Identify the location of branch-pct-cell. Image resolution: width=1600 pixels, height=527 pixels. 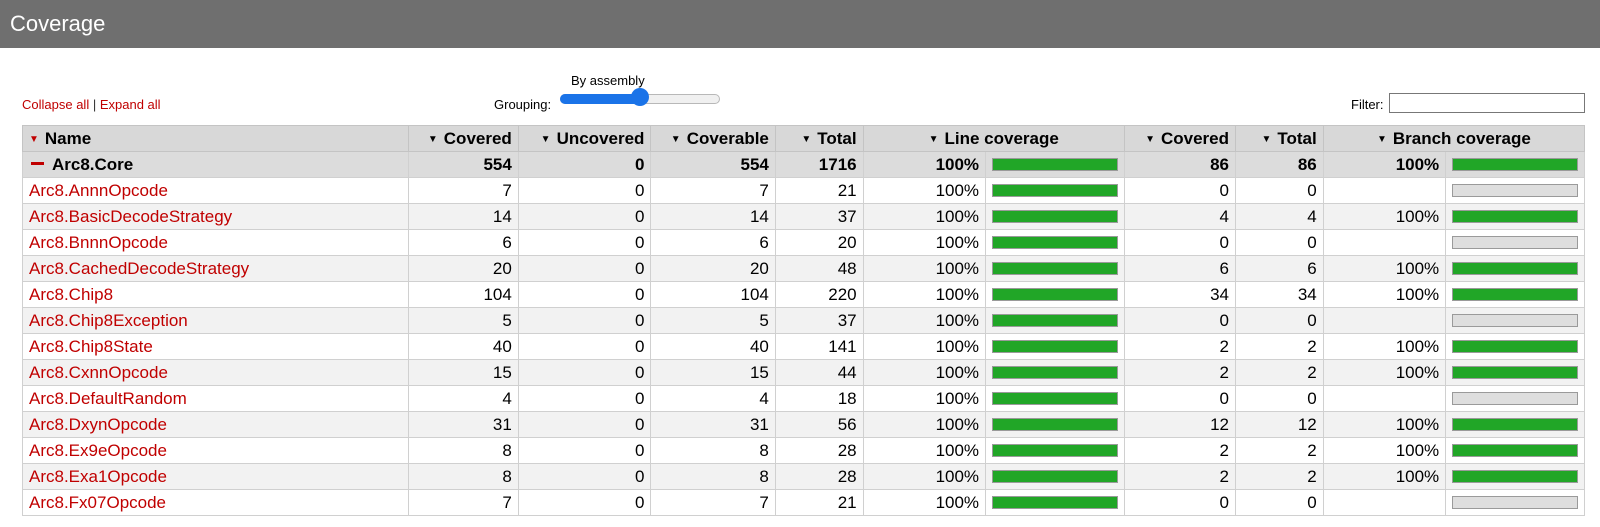
(1384, 320).